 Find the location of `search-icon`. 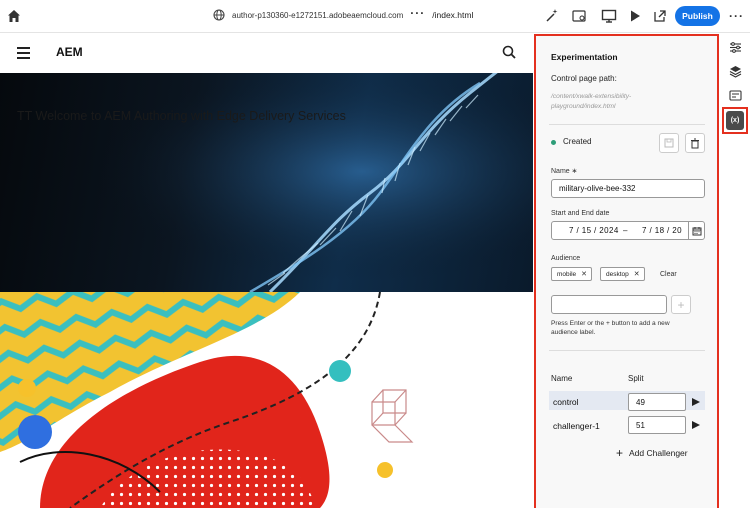

search-icon is located at coordinates (509, 52).